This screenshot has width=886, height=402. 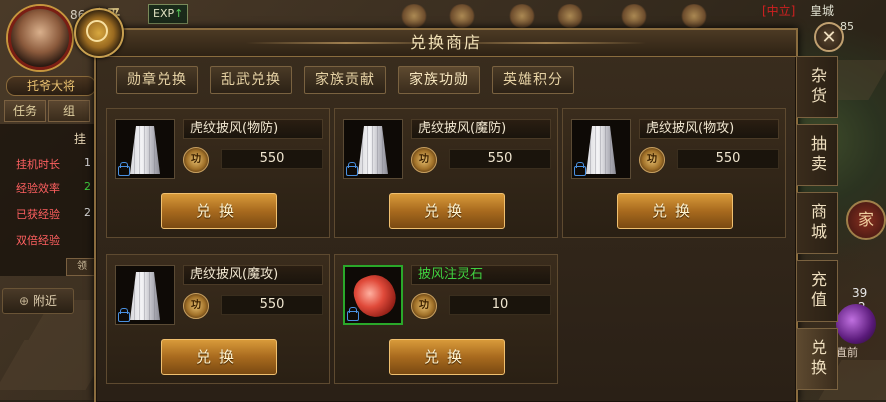 I want to click on shop-item-card: 虎纹披风(物攻) 功 550 兑换, so click(x=674, y=173).